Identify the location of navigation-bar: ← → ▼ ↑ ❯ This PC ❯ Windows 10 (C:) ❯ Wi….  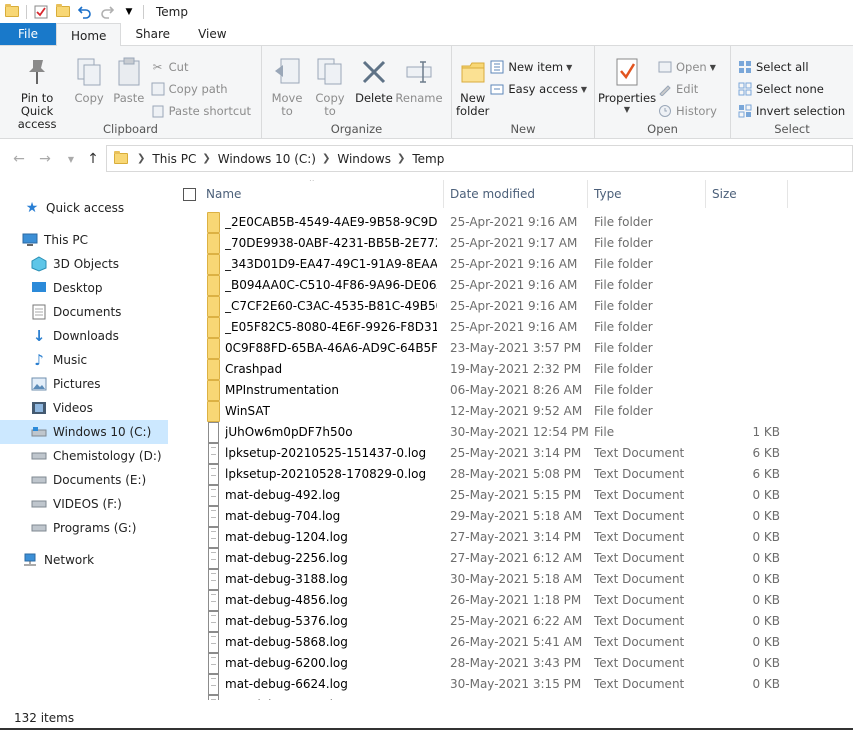
(426, 159).